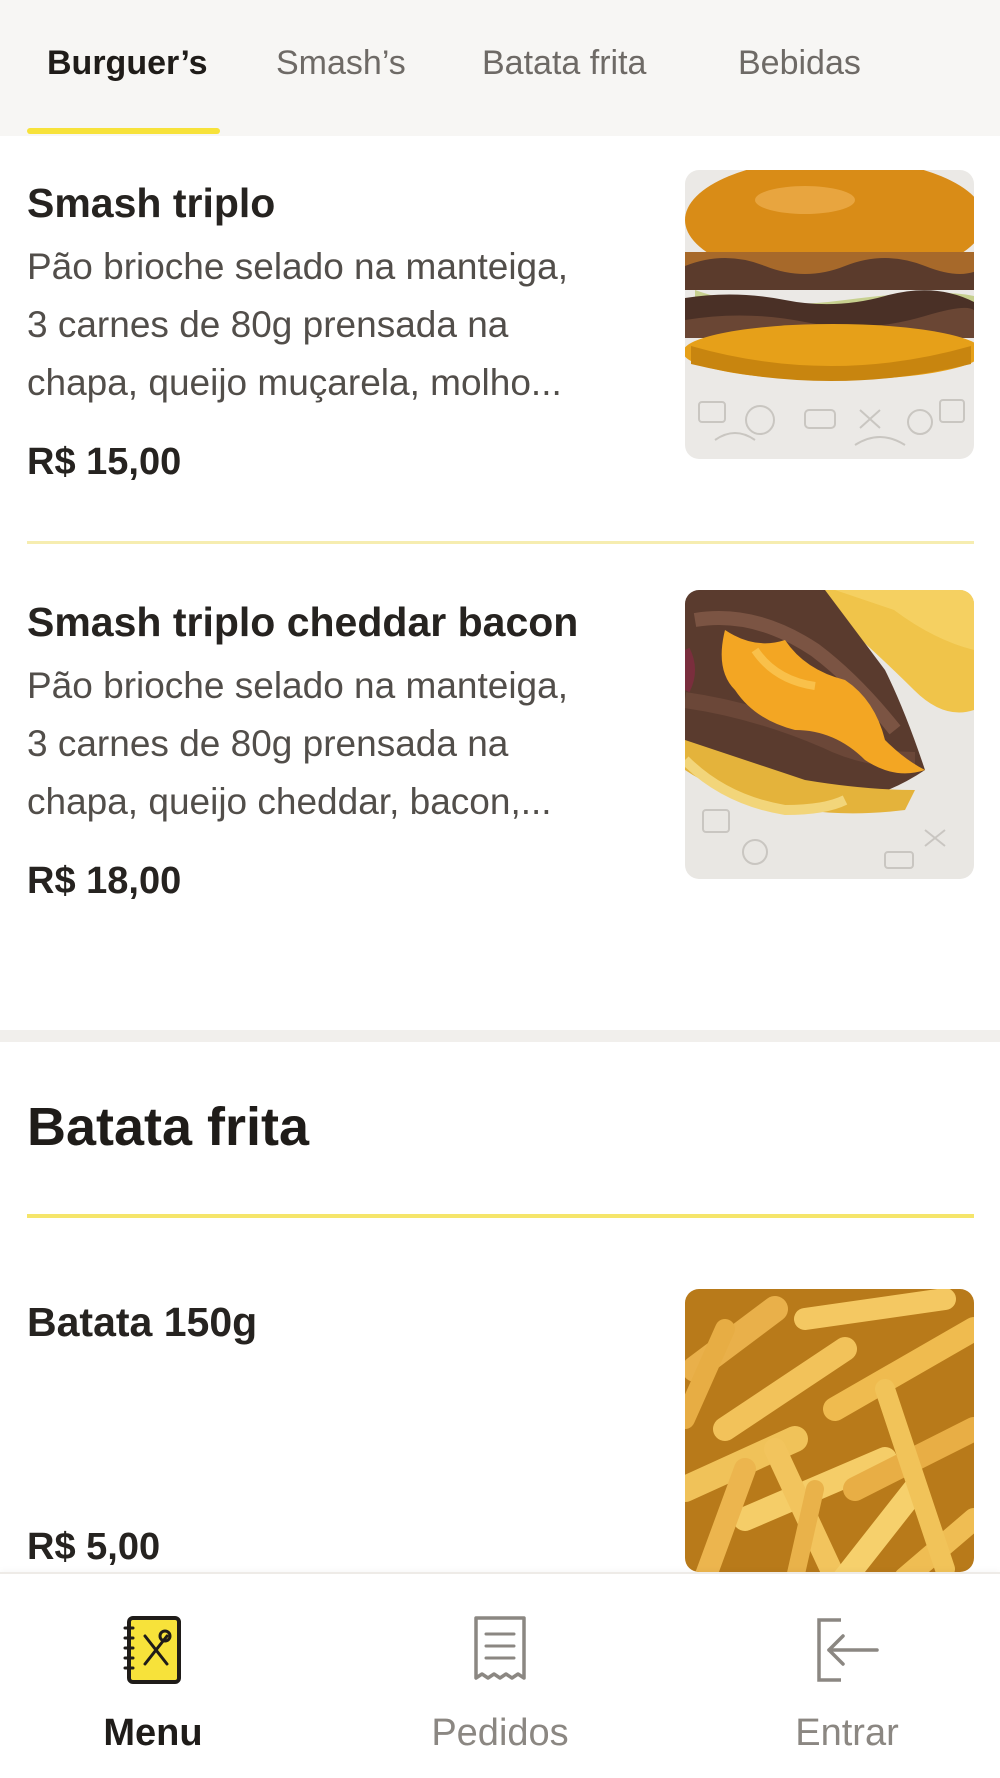  Describe the element at coordinates (564, 63) in the screenshot. I see `tab-batata-frita: Batata frita` at that location.